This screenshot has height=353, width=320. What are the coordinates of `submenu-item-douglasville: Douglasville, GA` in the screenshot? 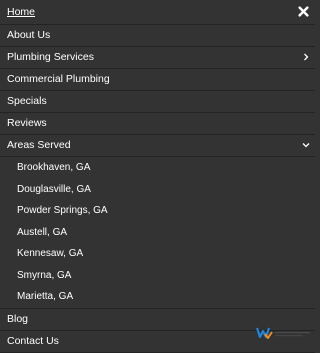 It's located at (157, 190).